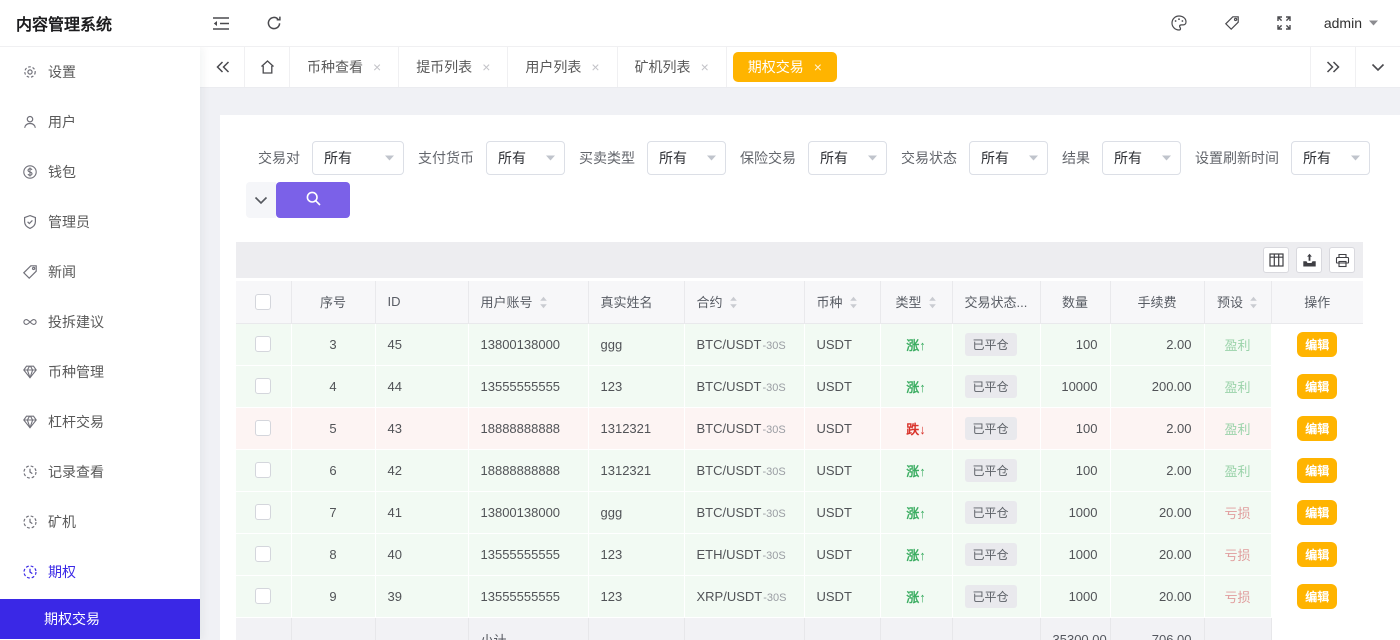  What do you see at coordinates (528, 470) in the screenshot?
I see `cell-account: 18888888888` at bounding box center [528, 470].